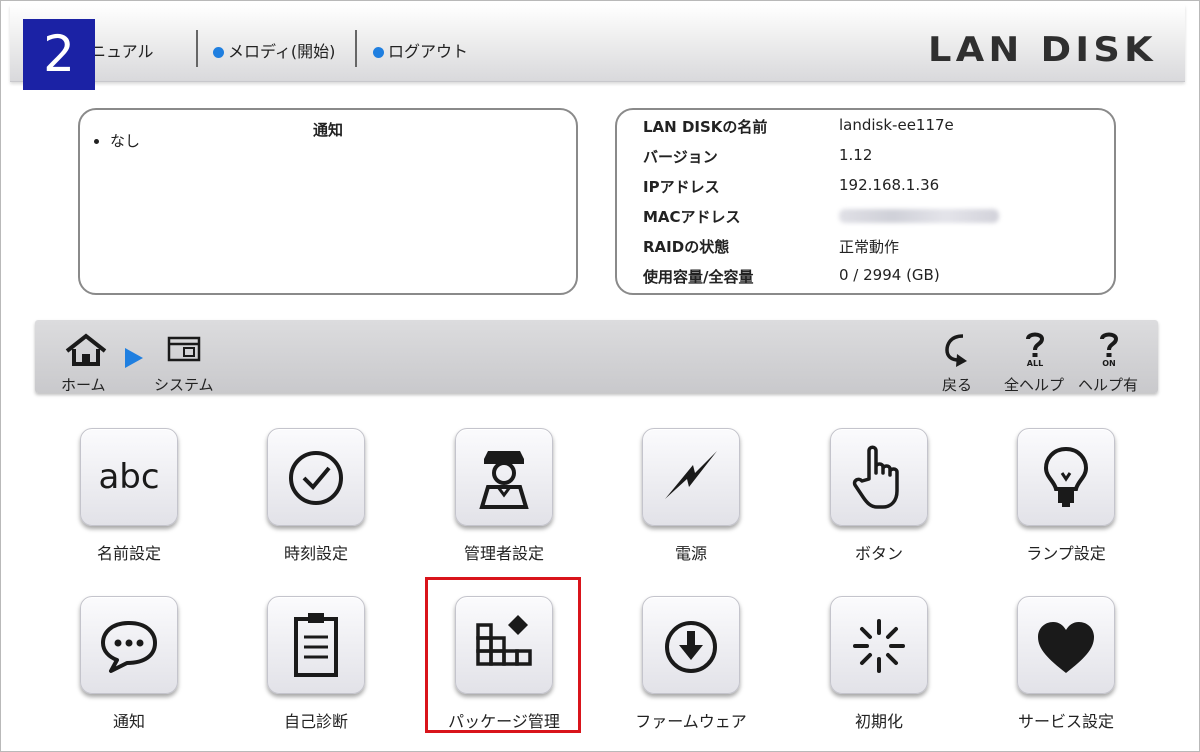  I want to click on power-lightning-icon, so click(691, 475).